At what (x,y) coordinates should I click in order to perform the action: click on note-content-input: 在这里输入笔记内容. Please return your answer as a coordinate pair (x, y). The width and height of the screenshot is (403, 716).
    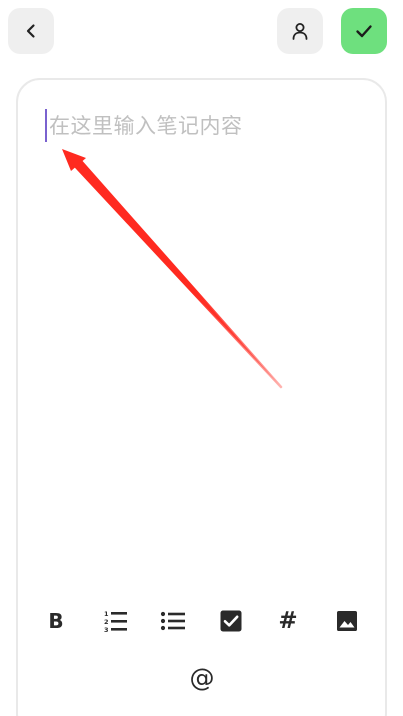
    Looking at the image, I should click on (146, 126).